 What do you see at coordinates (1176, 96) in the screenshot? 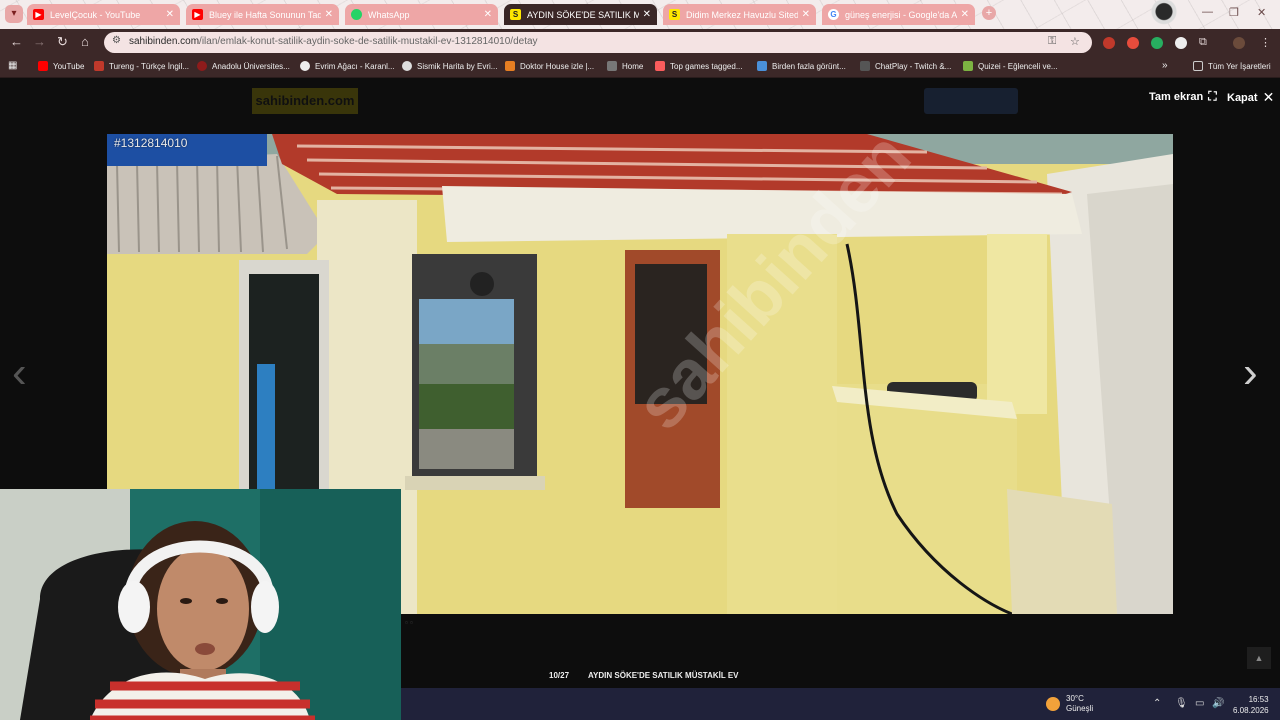
I see `fullscreen-label: Tam ekran` at bounding box center [1176, 96].